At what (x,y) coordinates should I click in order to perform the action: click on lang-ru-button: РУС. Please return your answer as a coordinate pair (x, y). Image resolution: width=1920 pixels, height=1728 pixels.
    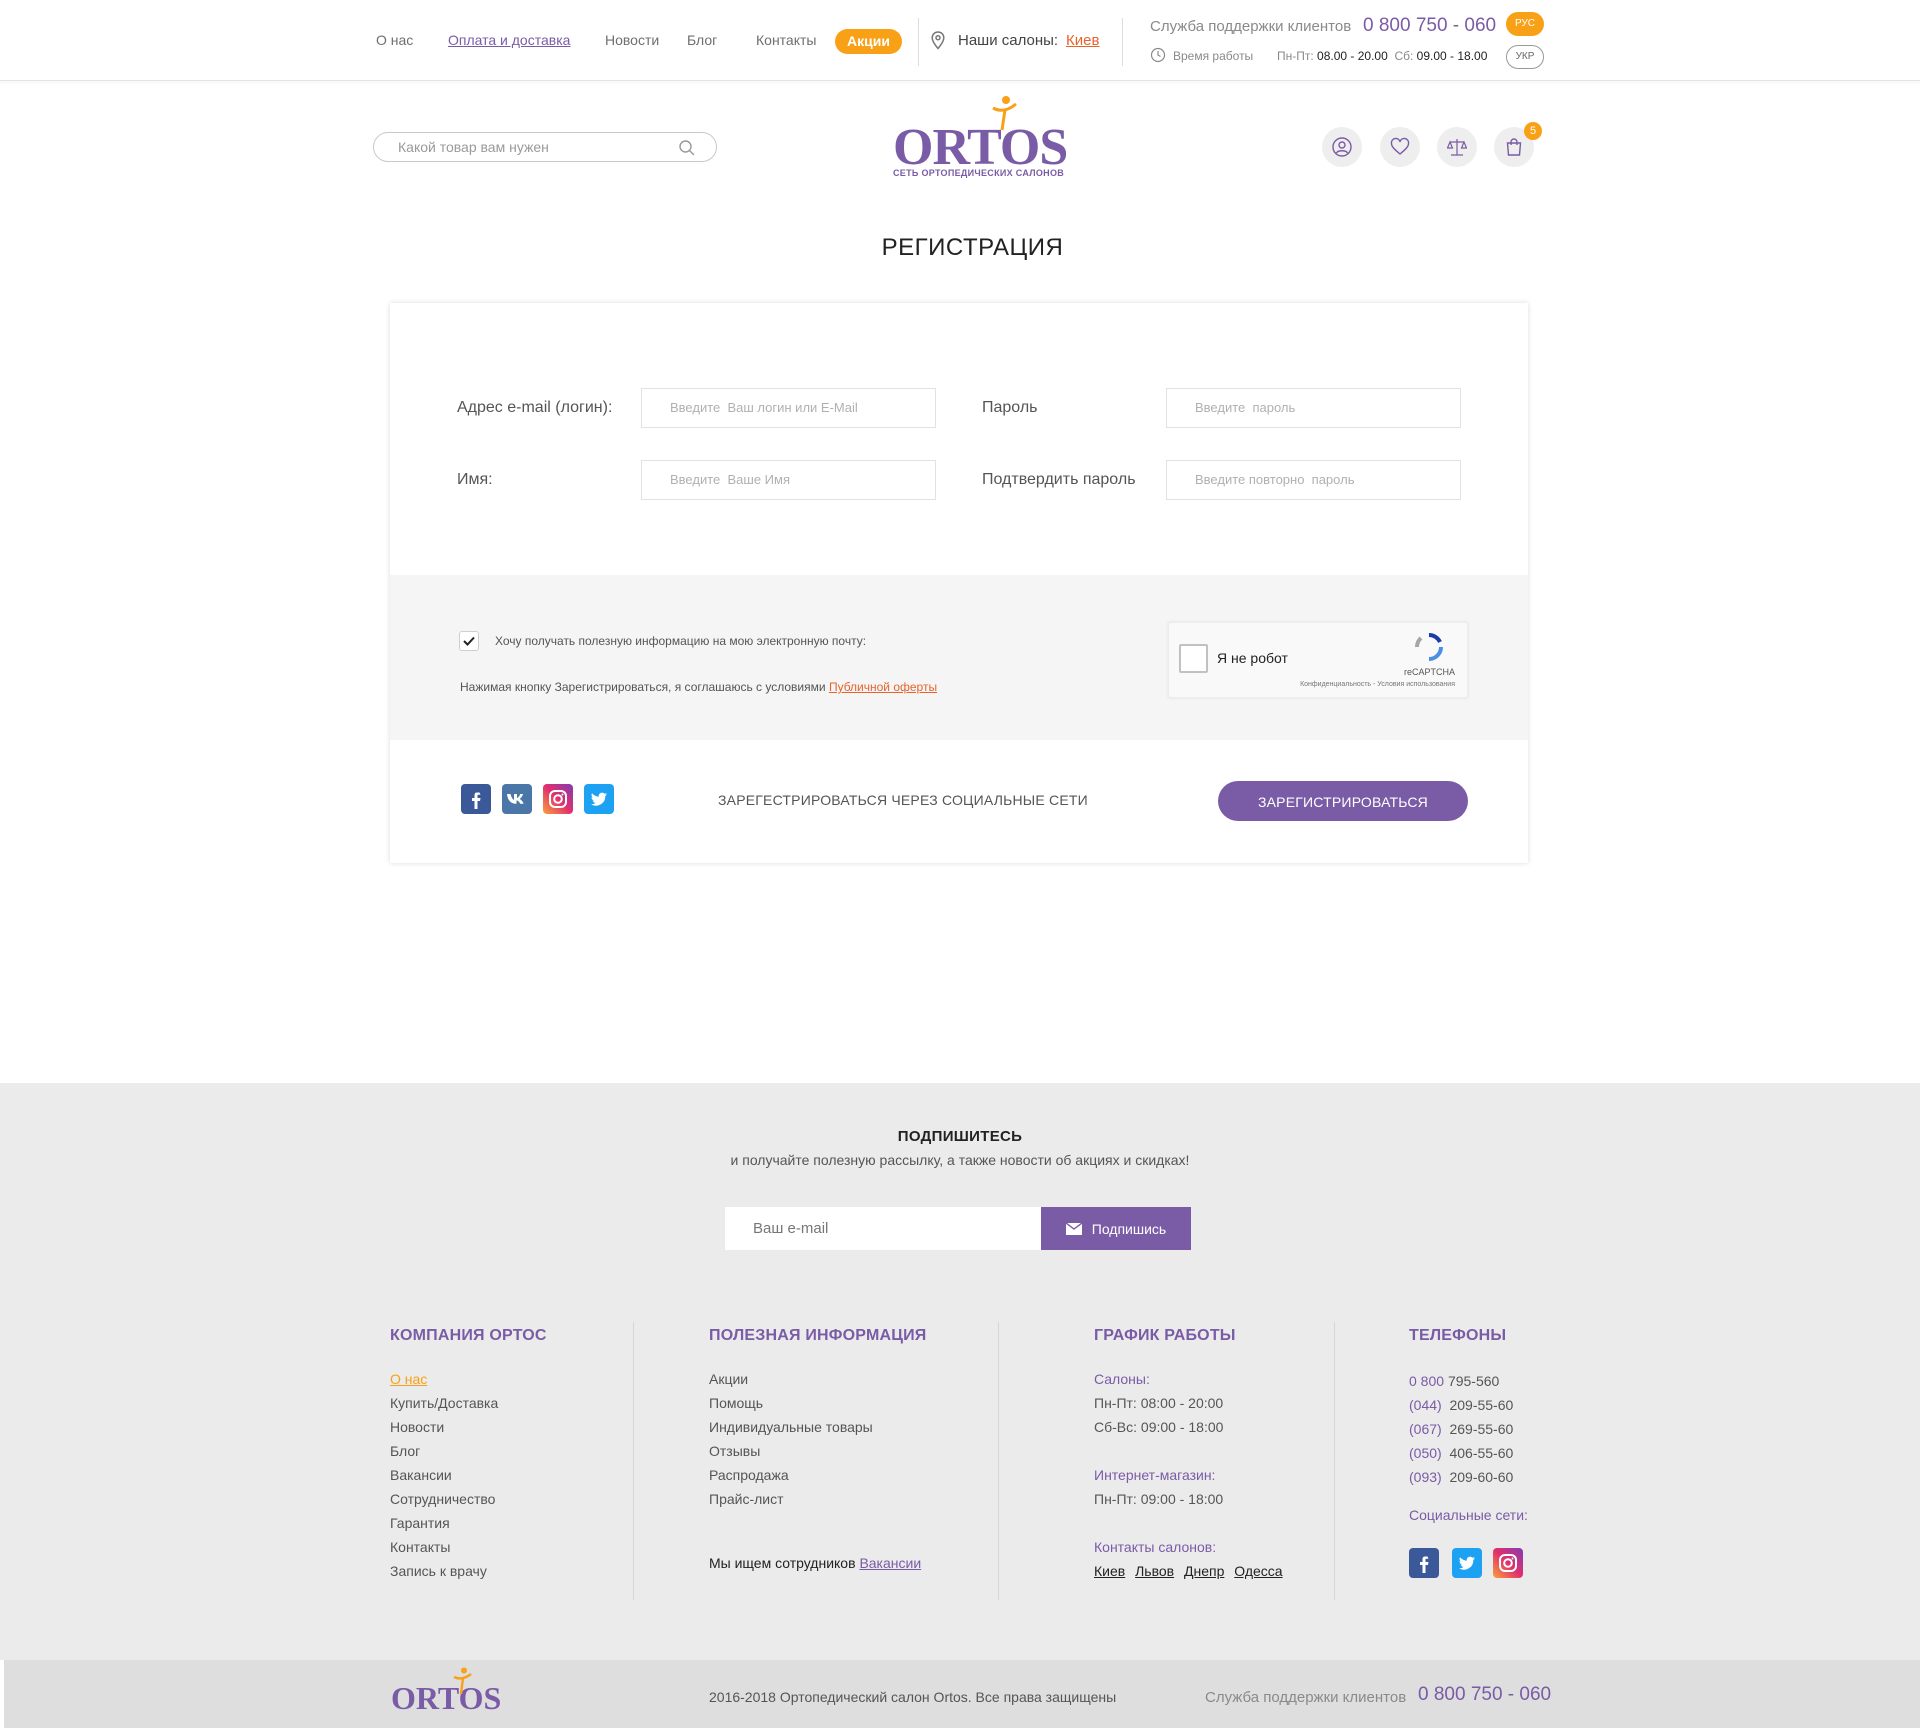
    Looking at the image, I should click on (1525, 24).